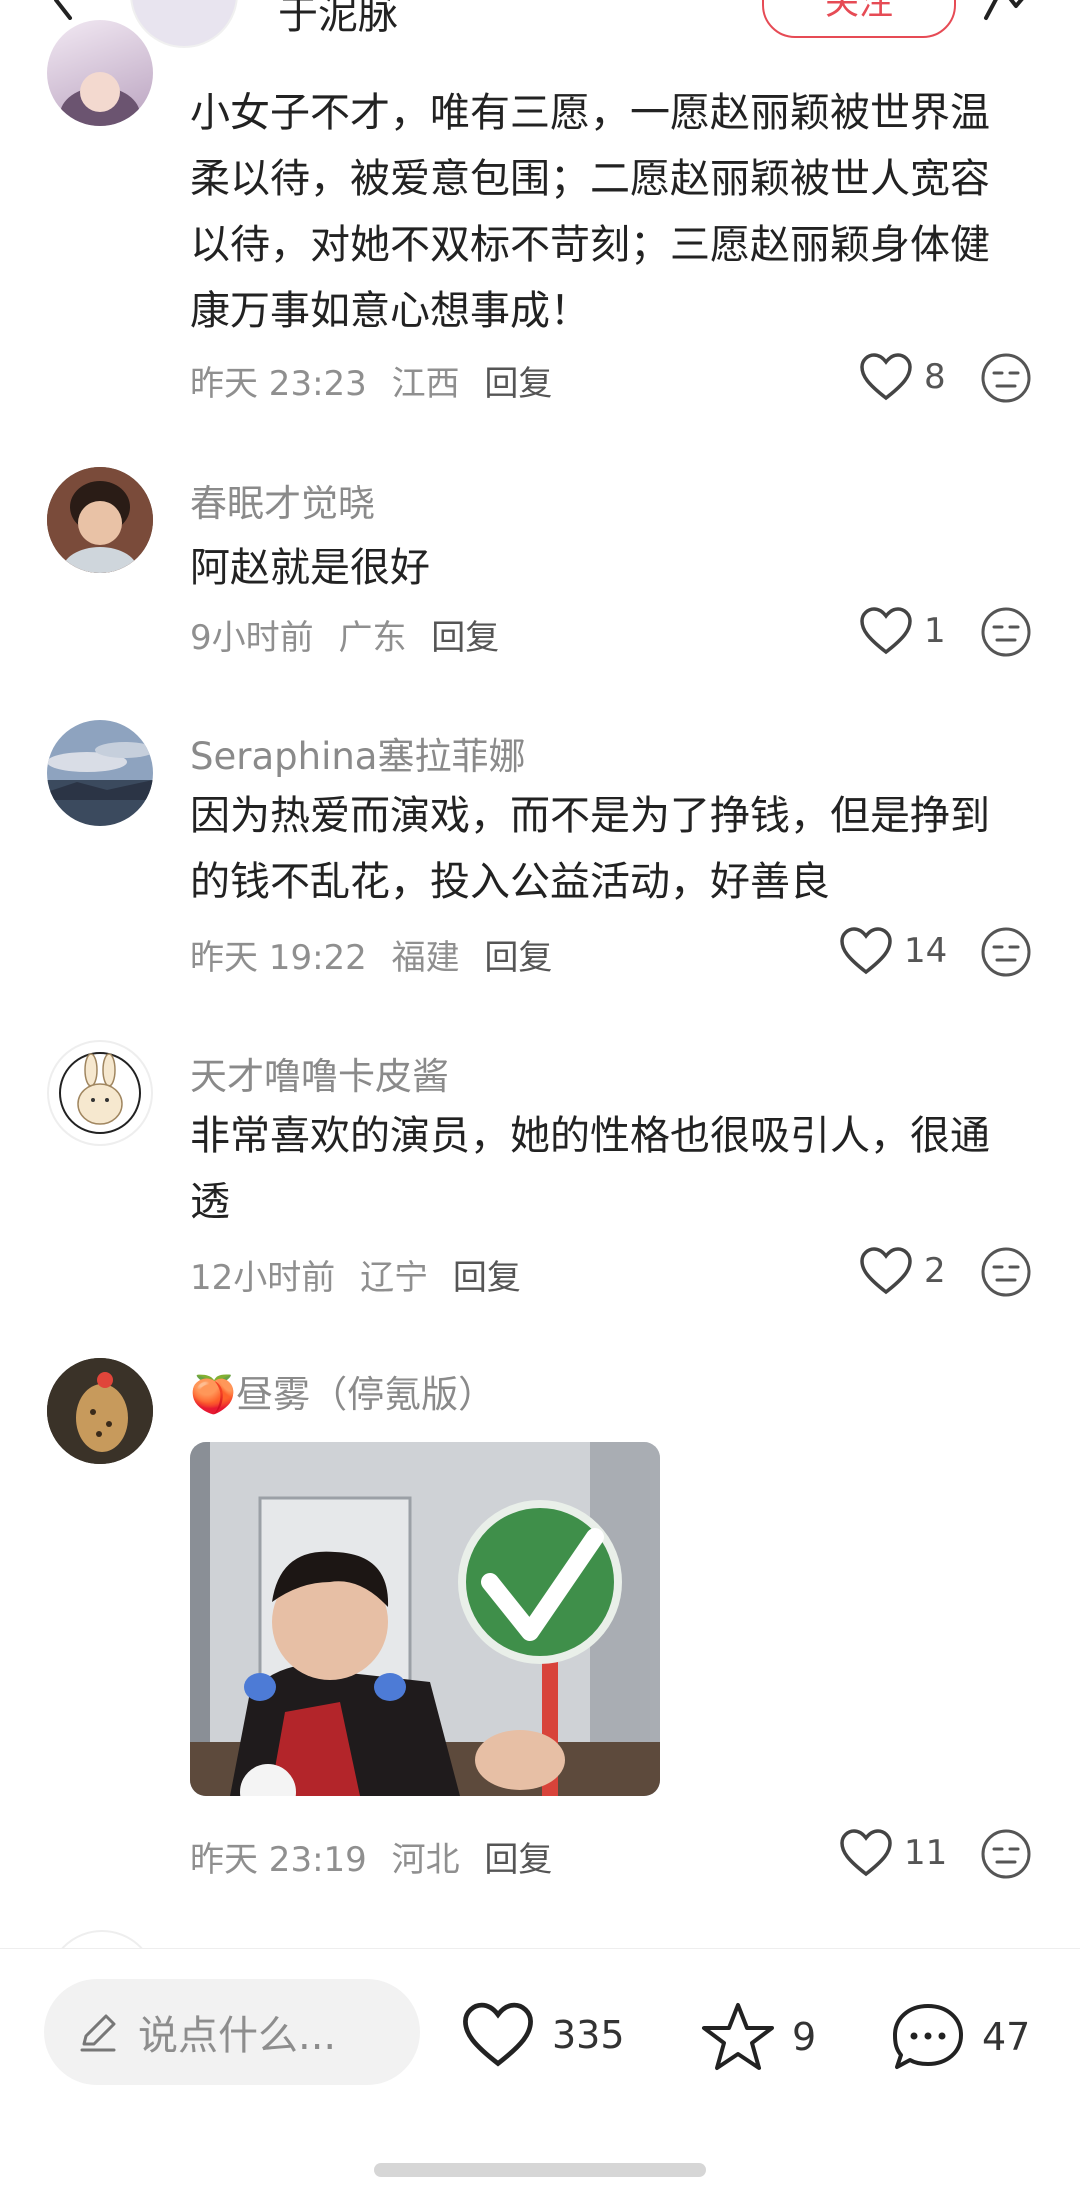 The height and width of the screenshot is (2195, 1080). Describe the element at coordinates (310, 568) in the screenshot. I see `comment-text: 阿赵就是很好` at that location.